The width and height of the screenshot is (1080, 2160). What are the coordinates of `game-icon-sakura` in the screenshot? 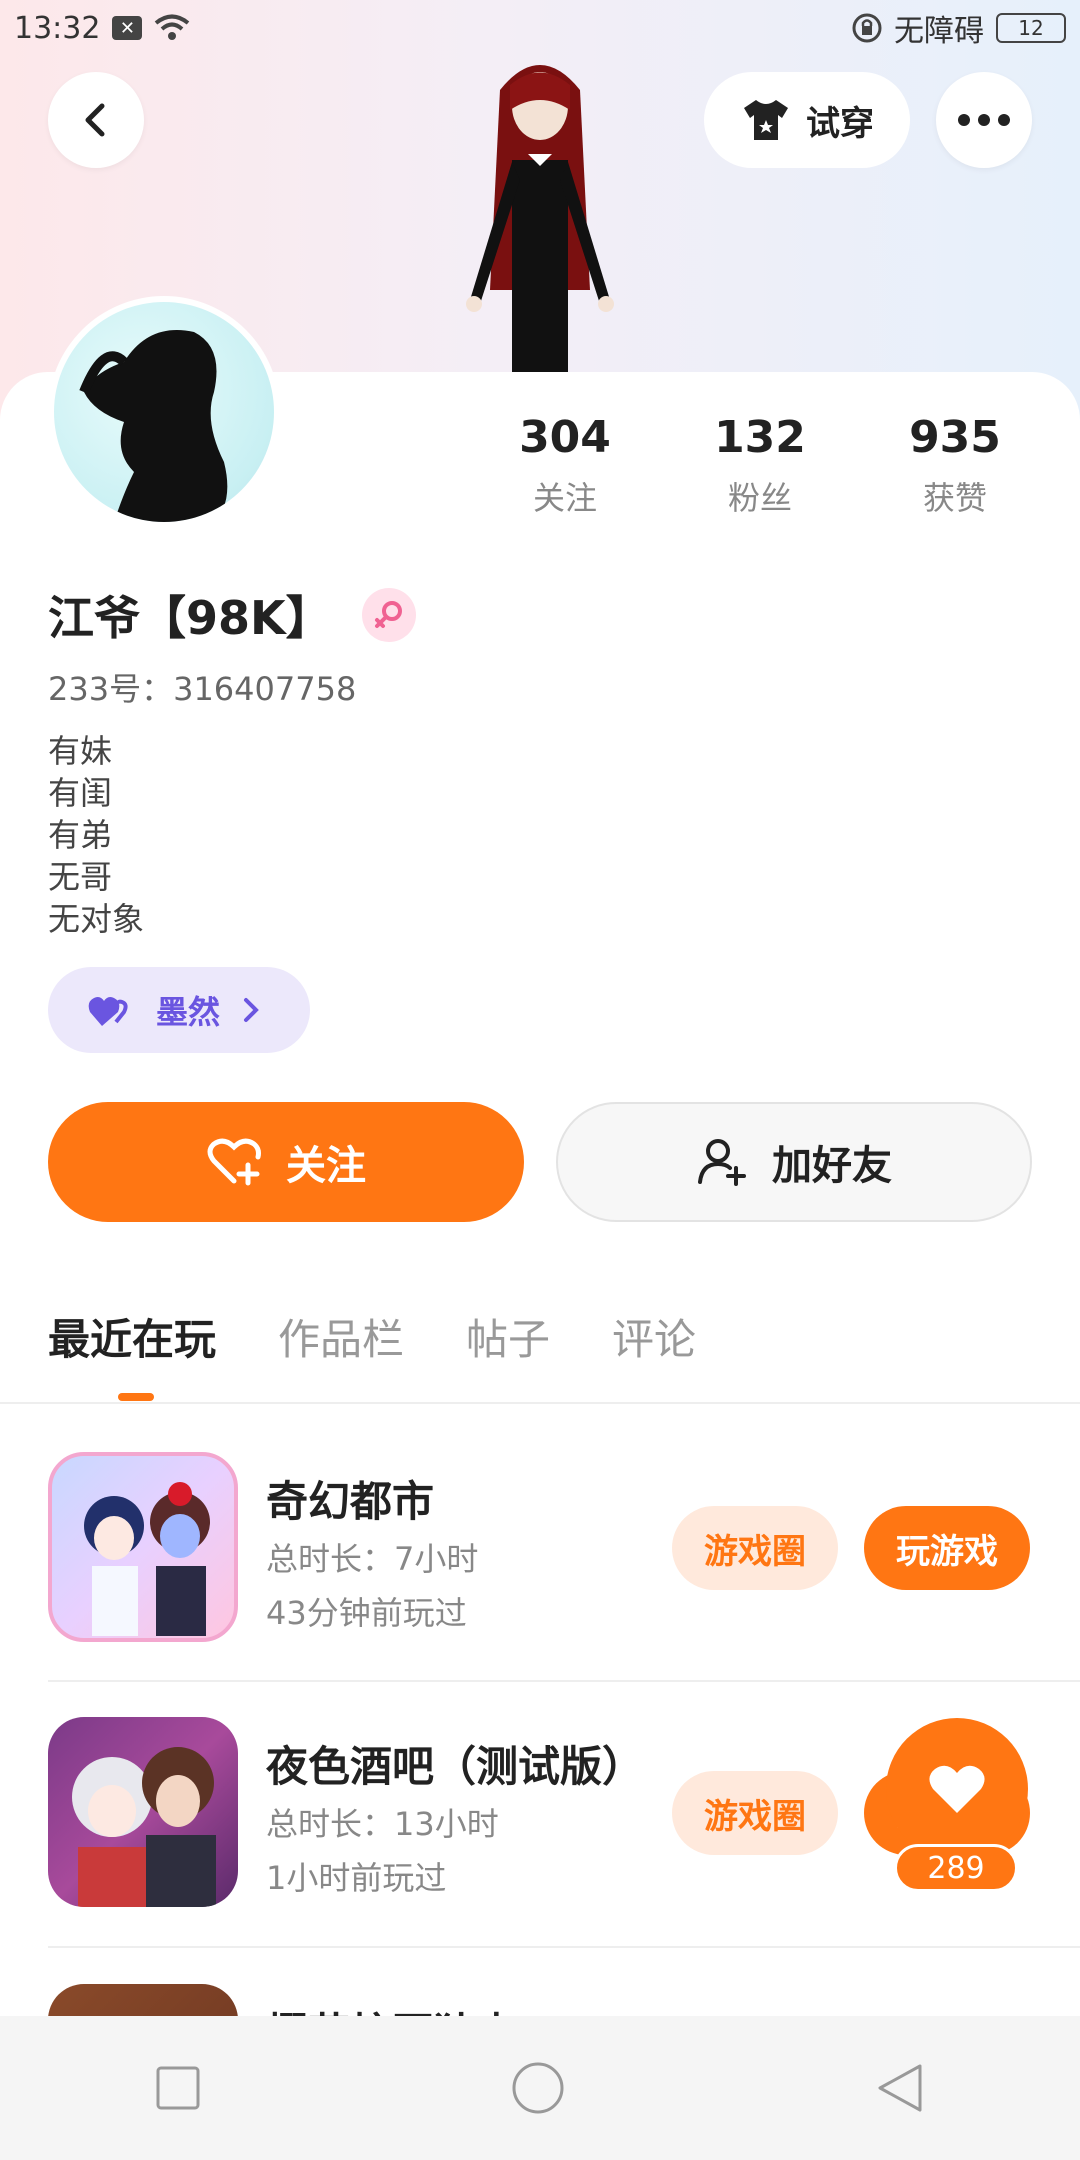 It's located at (143, 2000).